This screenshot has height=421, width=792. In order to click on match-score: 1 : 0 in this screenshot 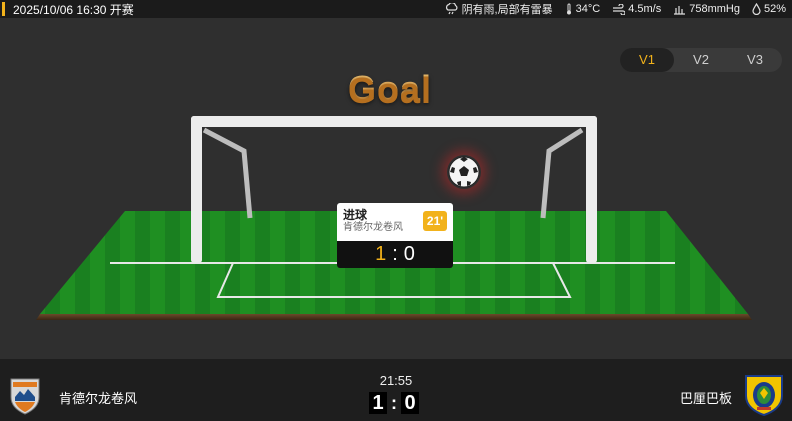, I will do `click(394, 403)`.